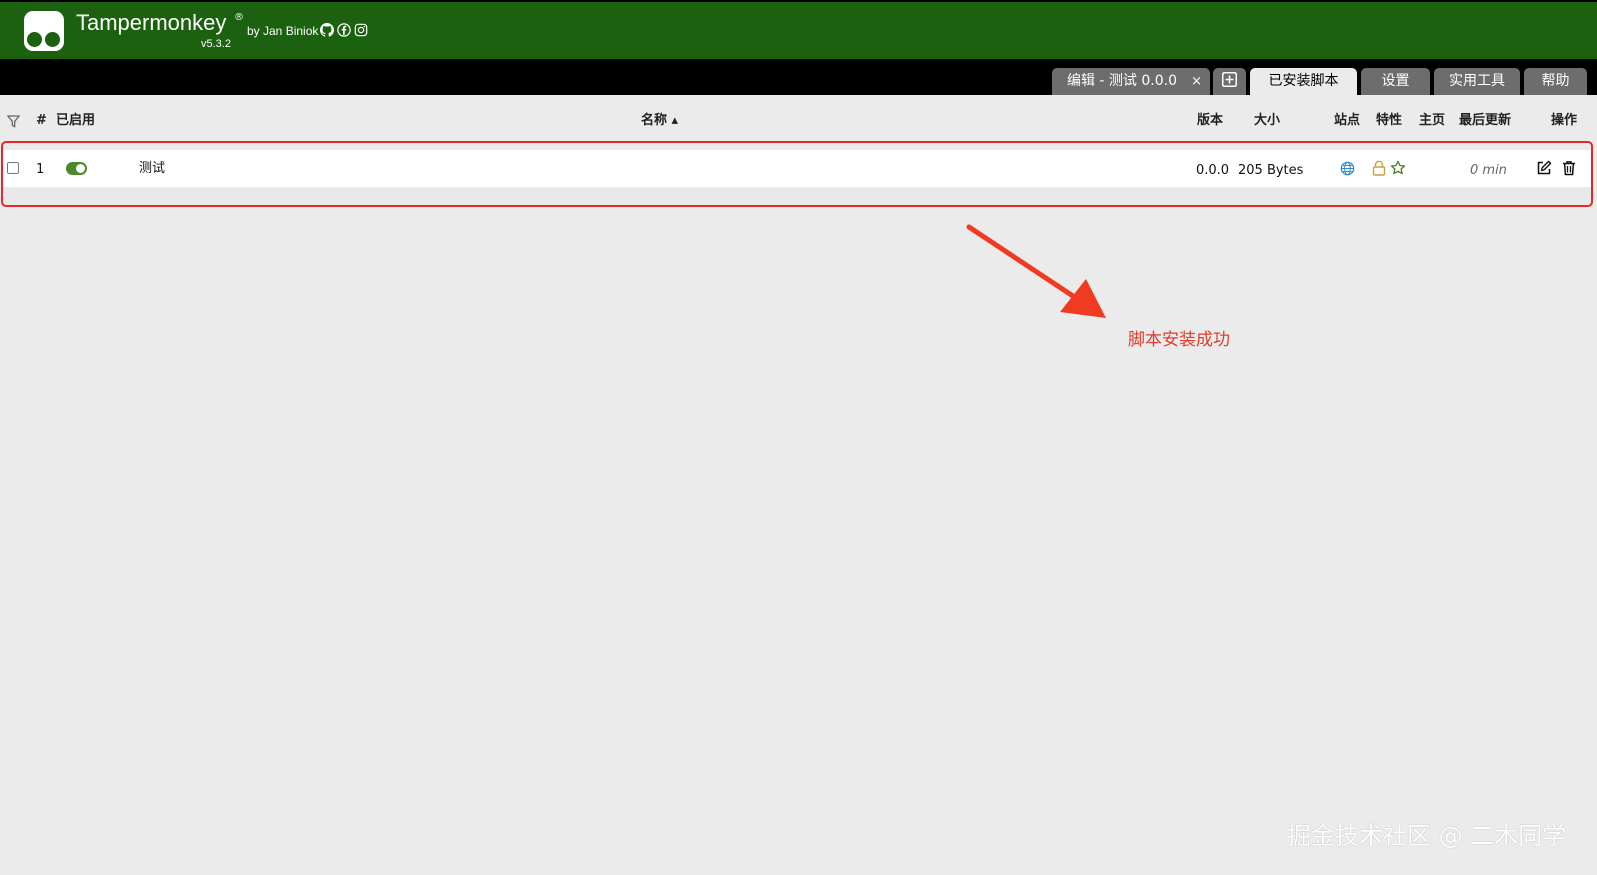 This screenshot has width=1597, height=875. I want to click on column-last-updated: 最后更新, so click(1485, 121).